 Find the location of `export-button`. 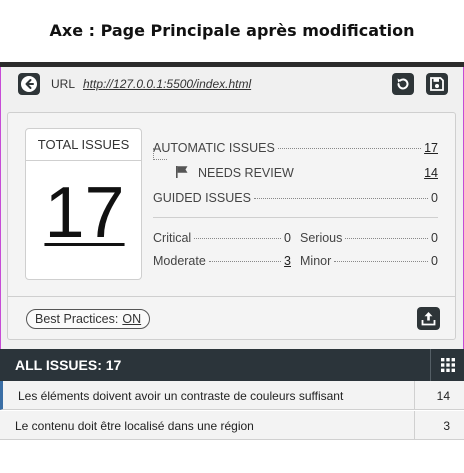

export-button is located at coordinates (428, 318).